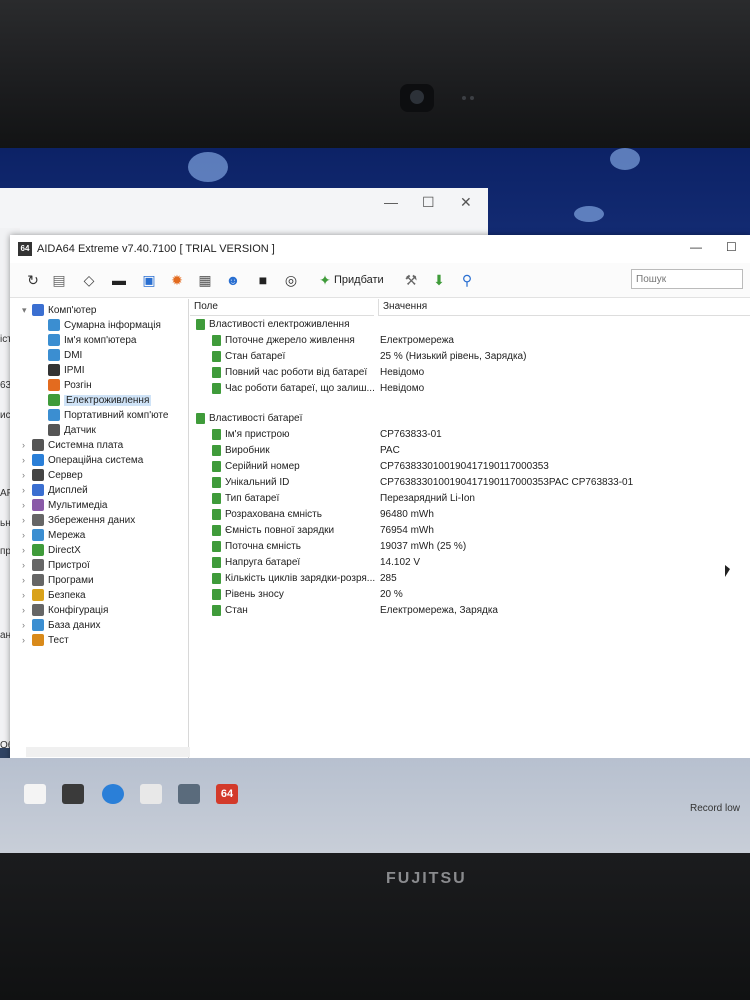  Describe the element at coordinates (78, 520) in the screenshot. I see `nav-item: › Збереження даних` at that location.